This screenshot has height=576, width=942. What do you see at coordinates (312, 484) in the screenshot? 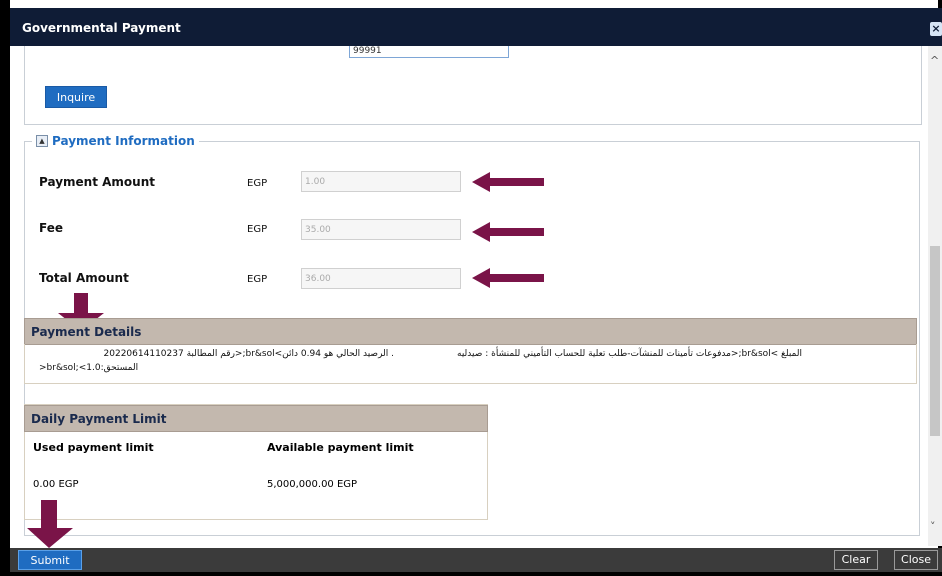
I see `available-payment-limit-value: 5,000,000.00 EGP` at bounding box center [312, 484].